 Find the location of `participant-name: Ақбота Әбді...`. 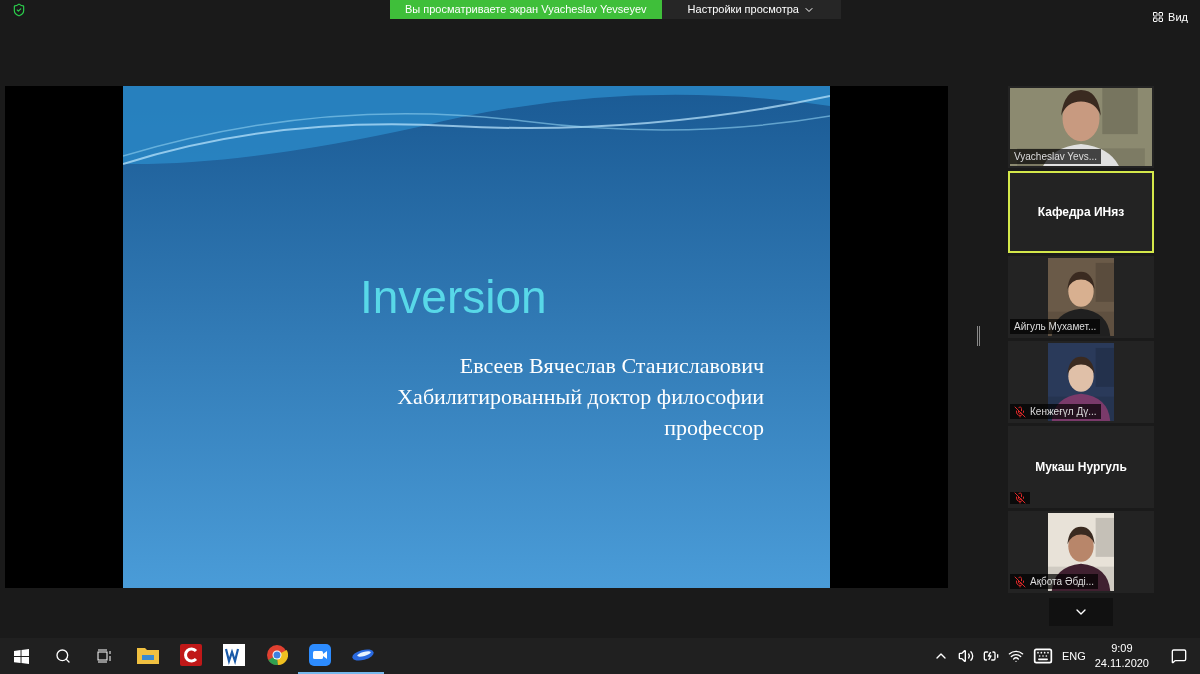

participant-name: Ақбота Әбді... is located at coordinates (1062, 582).